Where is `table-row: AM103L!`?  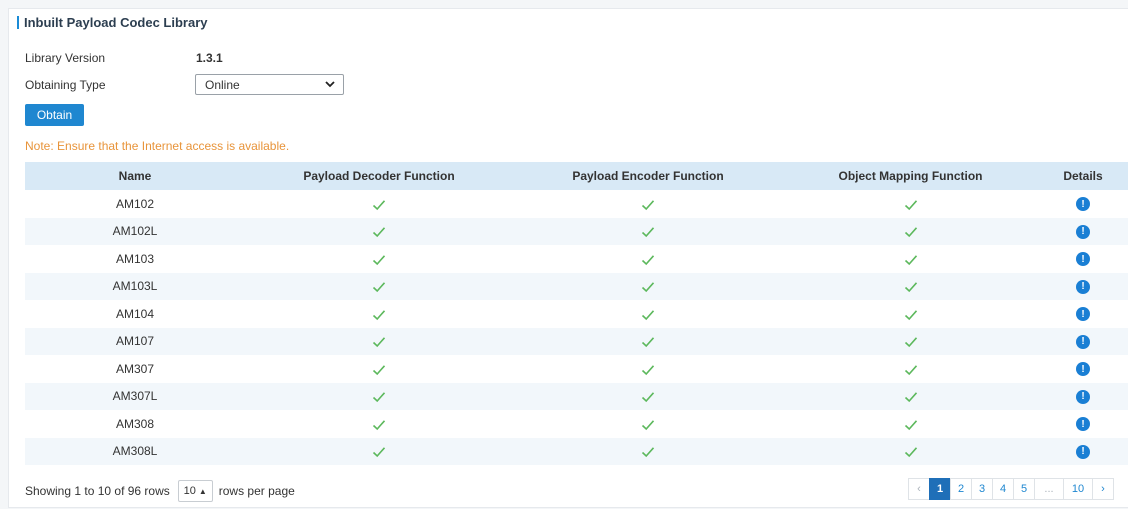 table-row: AM103L! is located at coordinates (576, 286).